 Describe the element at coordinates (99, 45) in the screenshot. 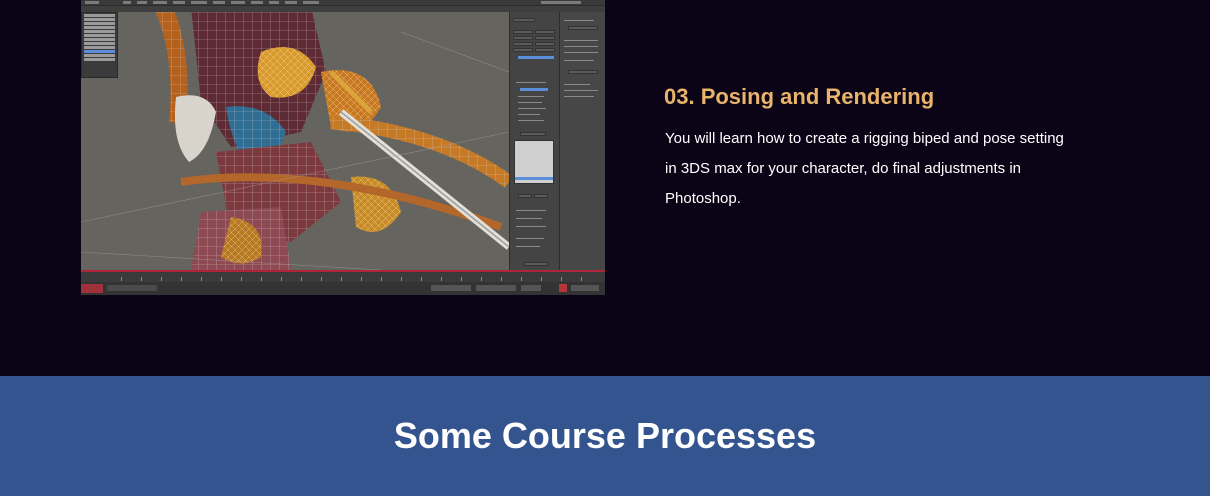

I see `scene-explorer-panel` at that location.